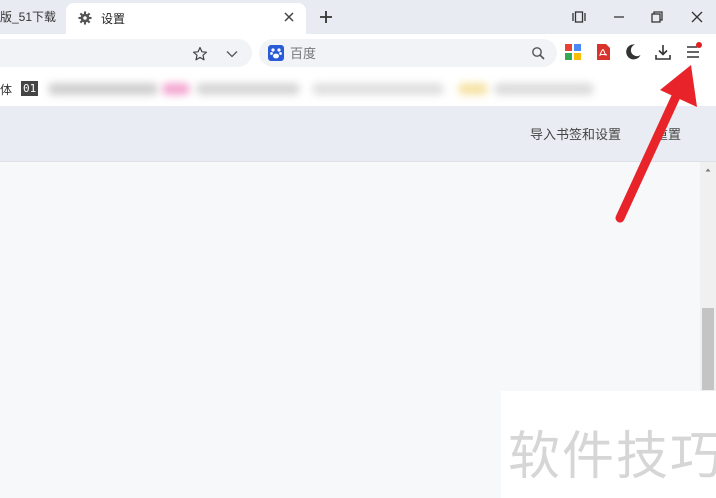 This screenshot has width=716, height=498. Describe the element at coordinates (30, 88) in the screenshot. I see `bookmark-item-box: 01` at that location.